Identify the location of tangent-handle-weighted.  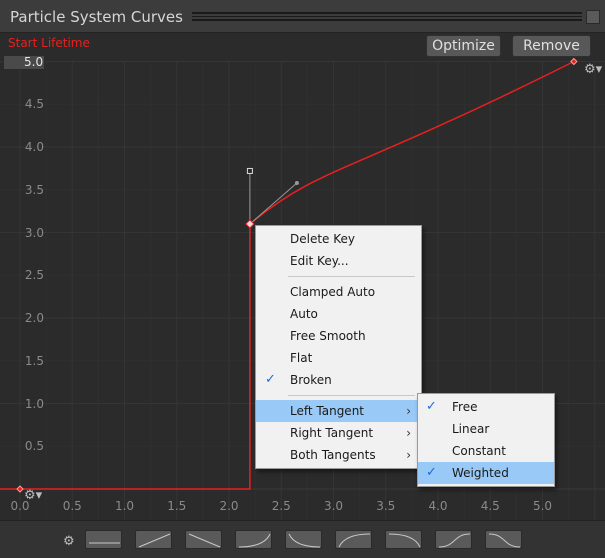
(249, 170).